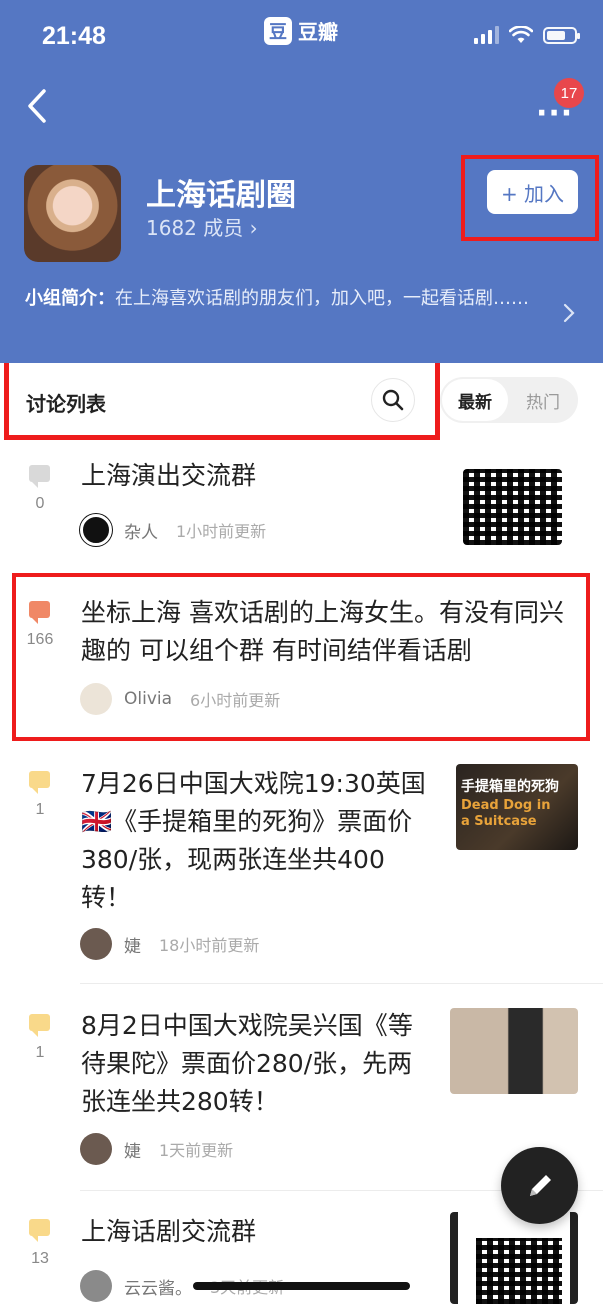 The image size is (603, 1304). Describe the element at coordinates (156, 1149) in the screenshot. I see `post-meta: 婕 1天前更新` at that location.